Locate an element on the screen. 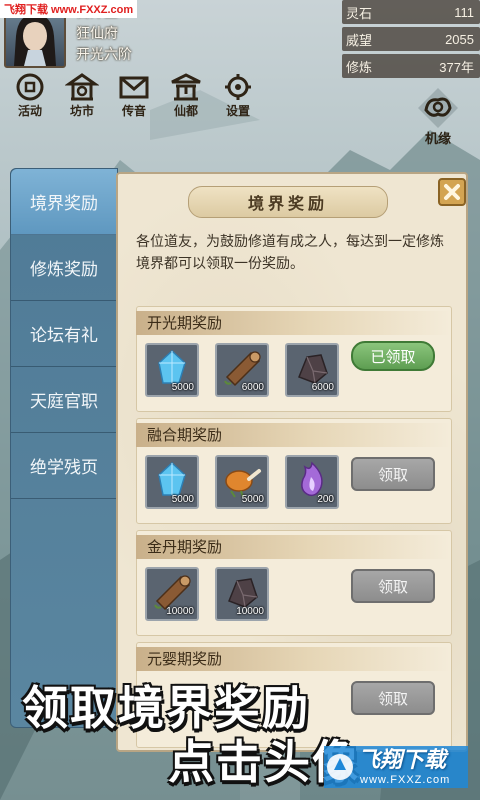  stat-xiulian: 修炼 377年 is located at coordinates (411, 66).